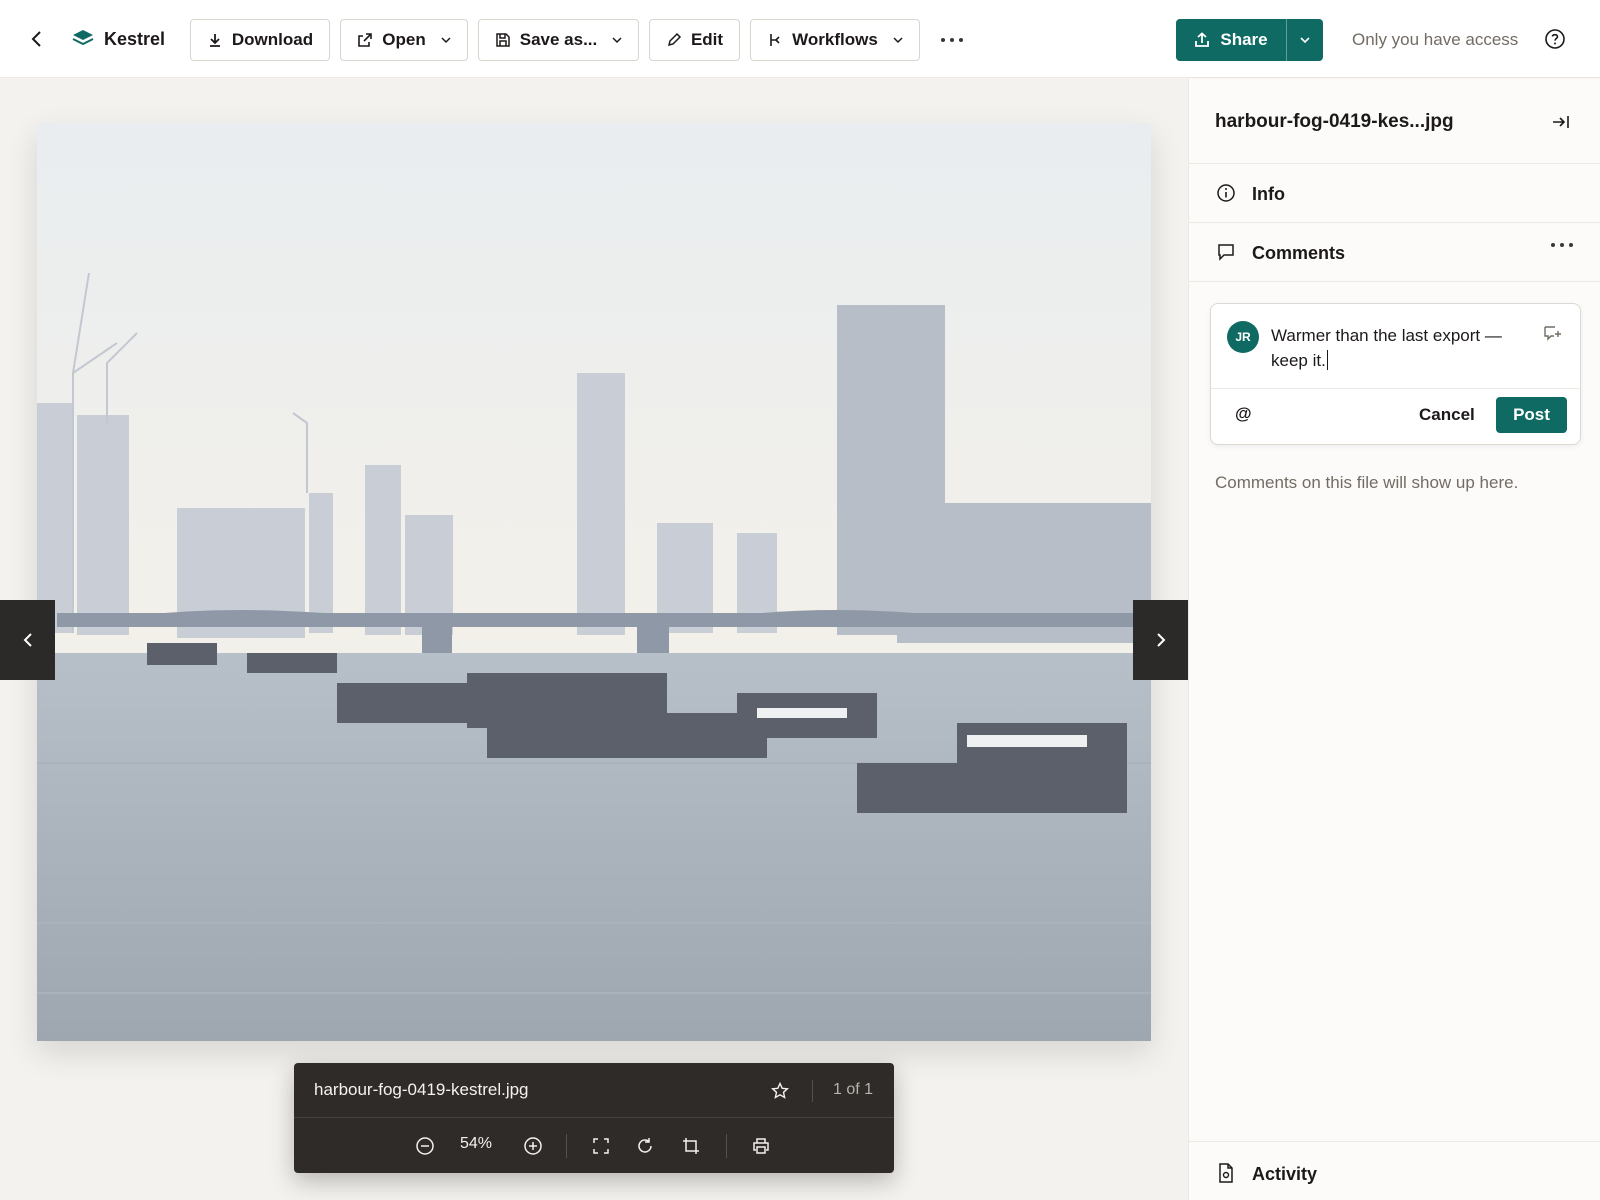 The width and height of the screenshot is (1600, 1200). I want to click on comment-icon, so click(1226, 252).